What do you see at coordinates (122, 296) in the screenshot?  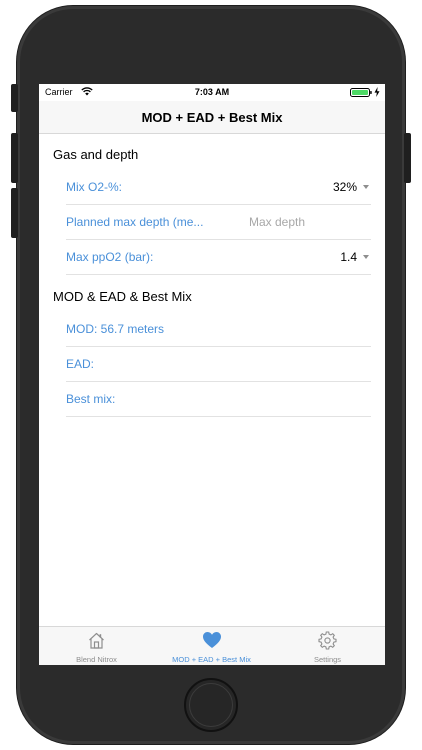 I see `section-header-mod-ead-best-mix: MOD & EAD & Best Mix` at bounding box center [122, 296].